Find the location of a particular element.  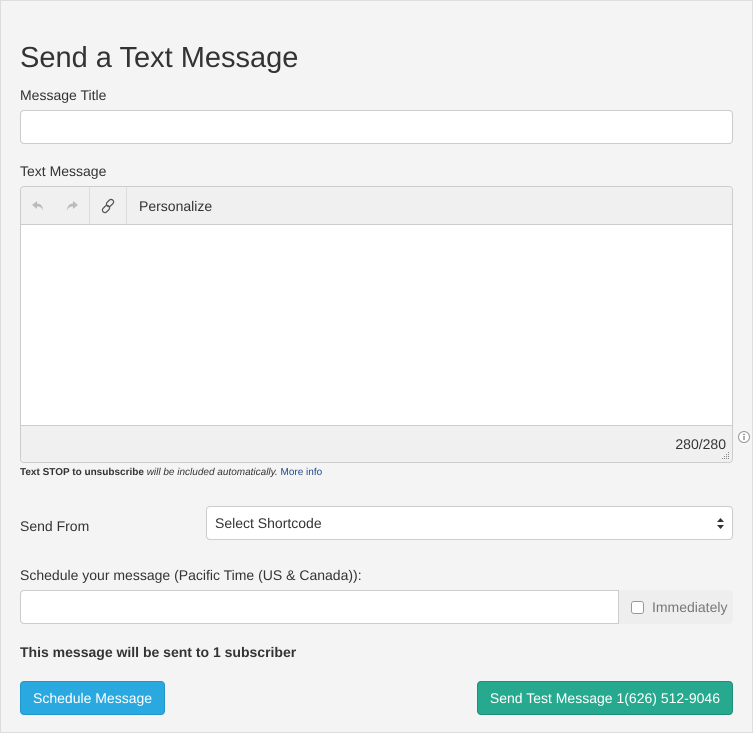

redo-icon is located at coordinates (72, 206).